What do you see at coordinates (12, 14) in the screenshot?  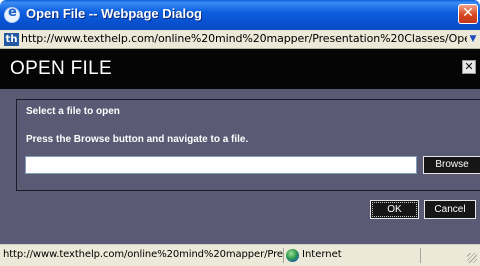 I see `ie-icon` at bounding box center [12, 14].